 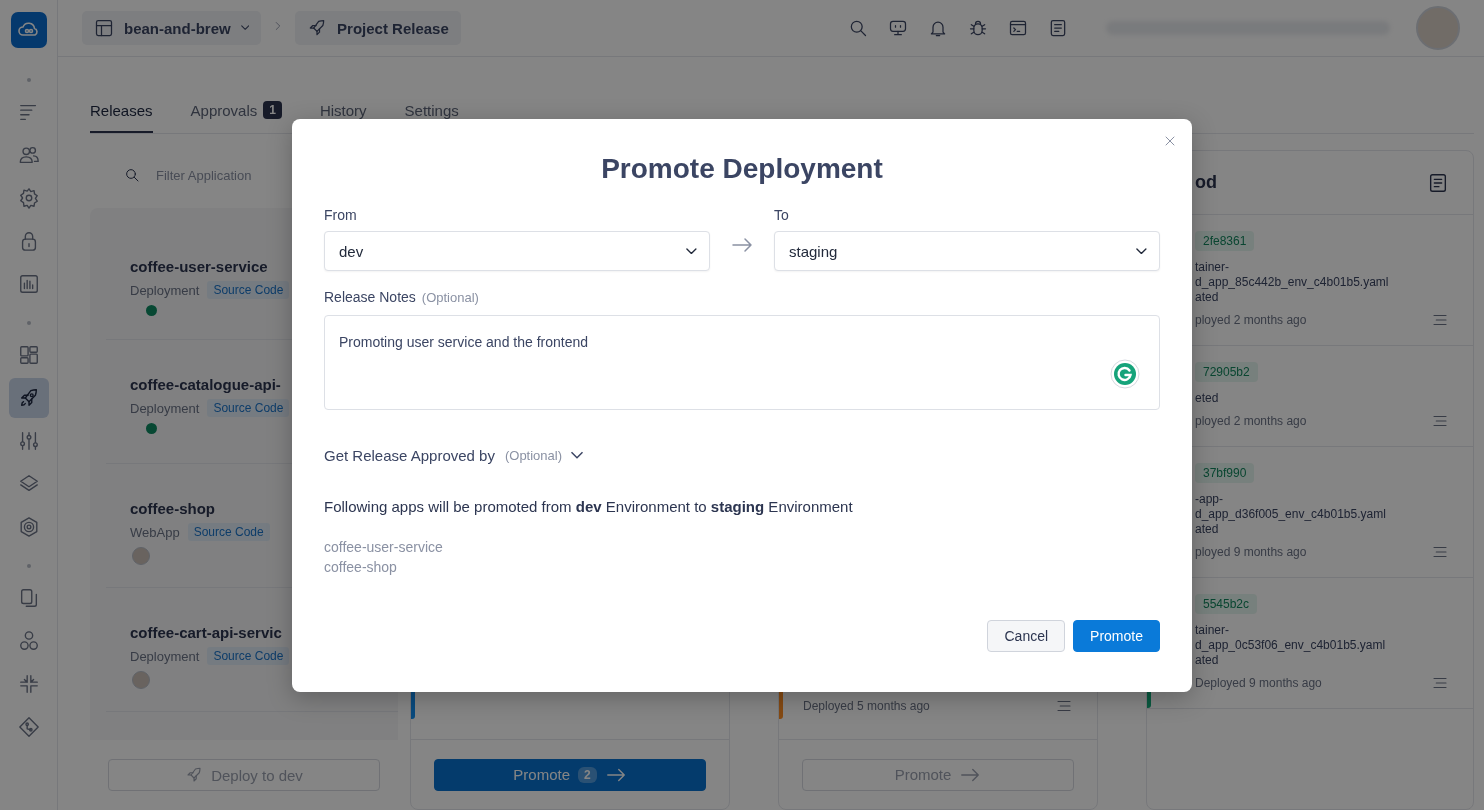 What do you see at coordinates (28, 198) in the screenshot?
I see `gear-icon` at bounding box center [28, 198].